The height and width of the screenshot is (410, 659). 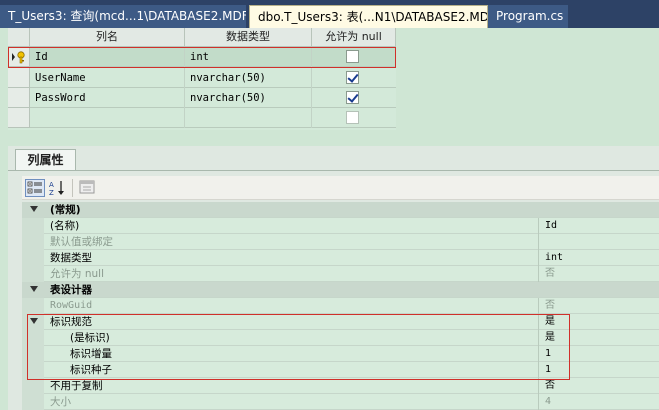 I want to click on property-row-not-for-replication: 不用于复制 否, so click(x=340, y=386).